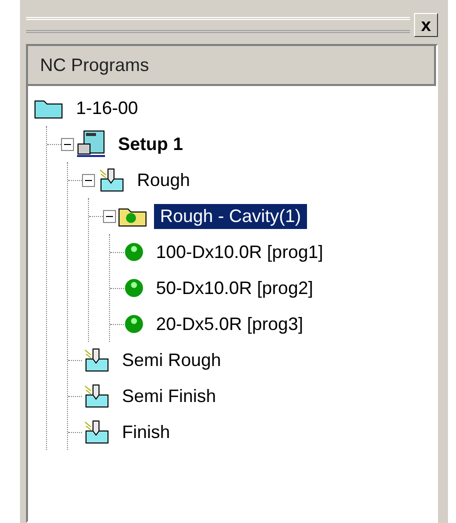  I want to click on tree-item: Setup 1, so click(151, 144).